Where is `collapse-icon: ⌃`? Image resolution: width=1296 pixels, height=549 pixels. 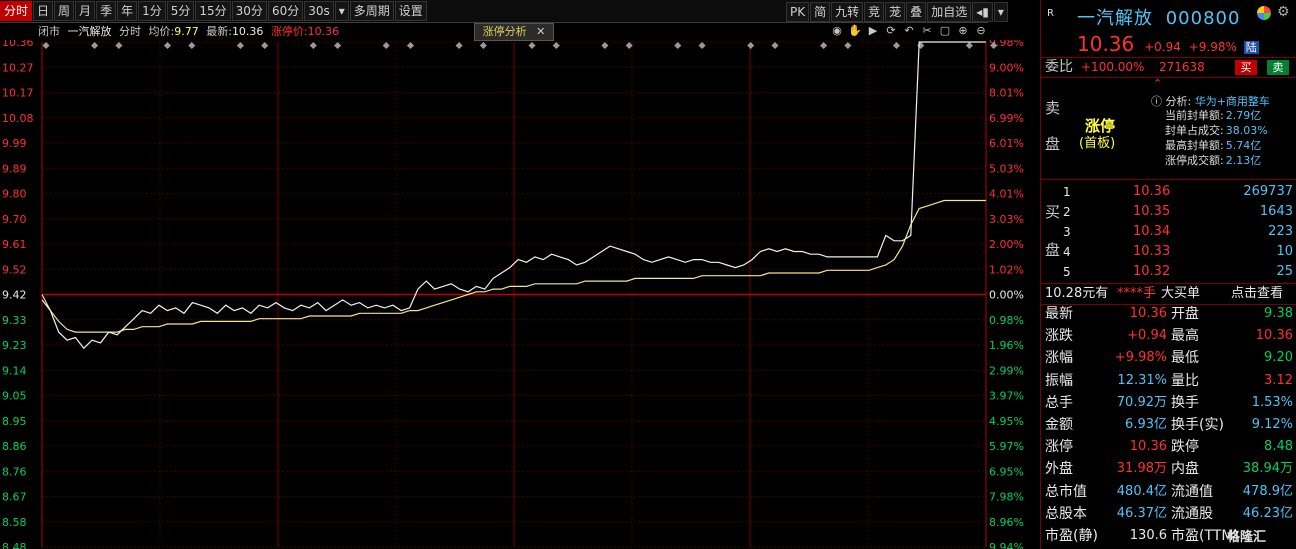 collapse-icon: ⌃ is located at coordinates (1157, 83).